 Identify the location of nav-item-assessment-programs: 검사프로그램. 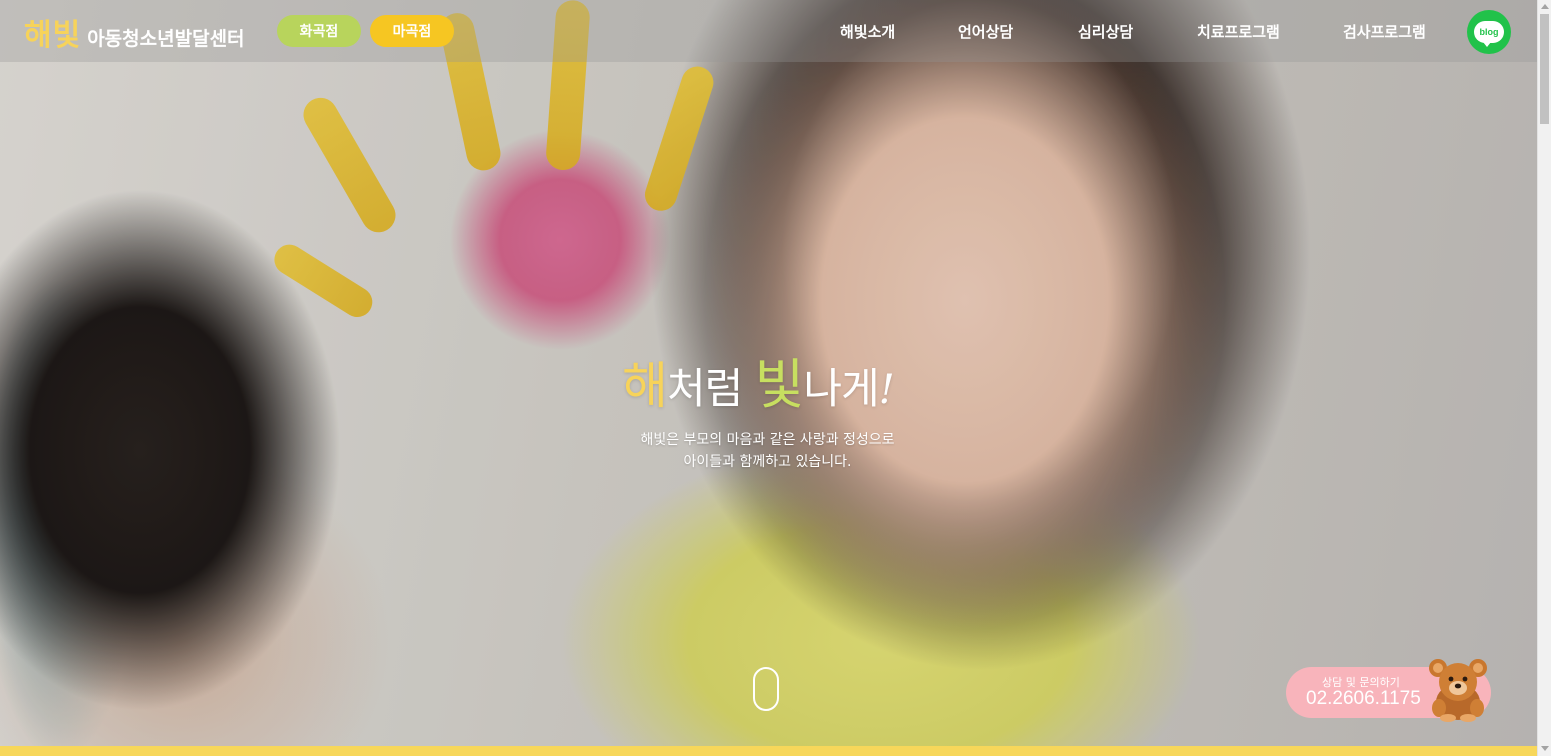
(1384, 31).